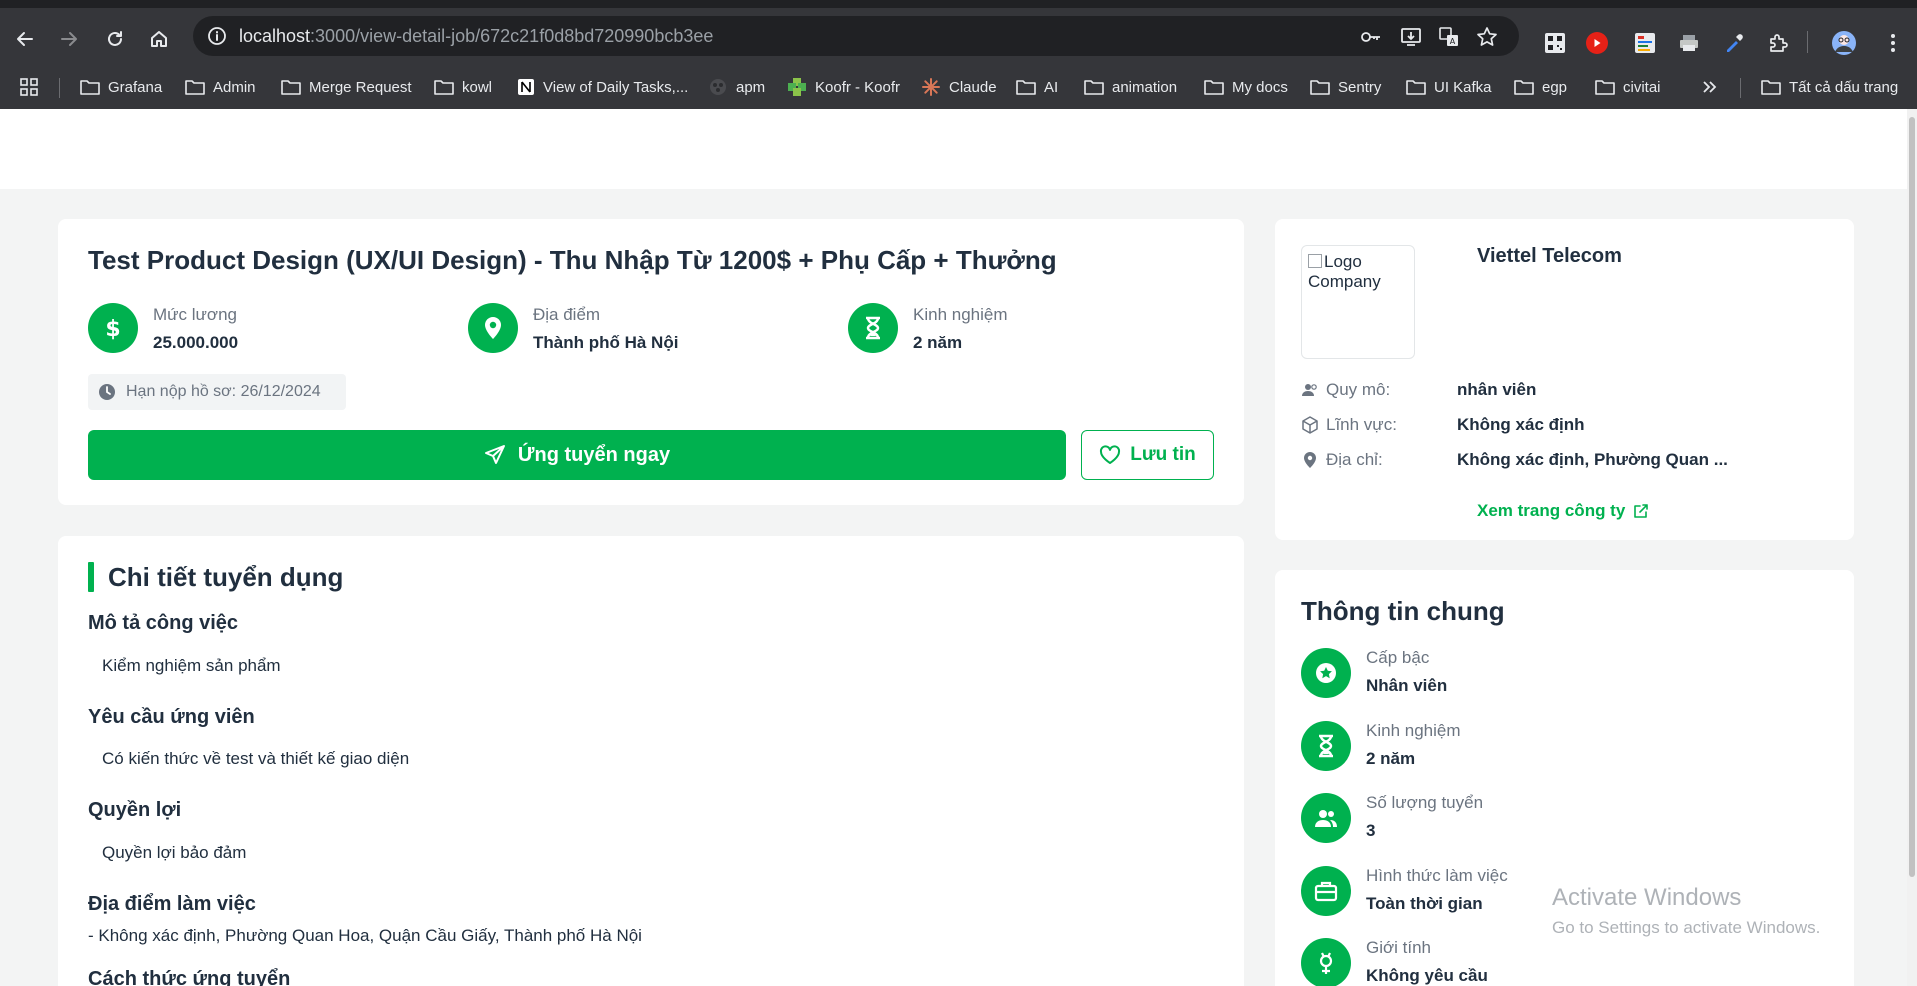 This screenshot has width=1917, height=986. Describe the element at coordinates (275, 36) in the screenshot. I see `url-host: localhost` at that location.